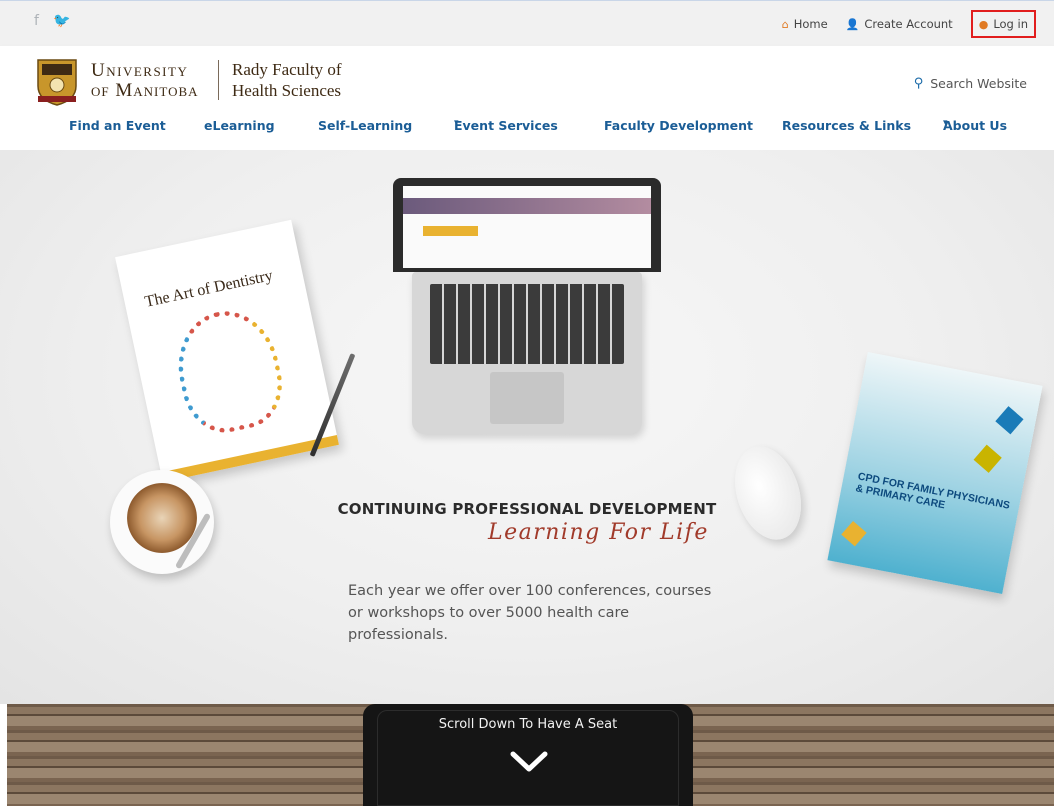 The height and width of the screenshot is (806, 1054). I want to click on scroll-down-chevron-icon, so click(529, 762).